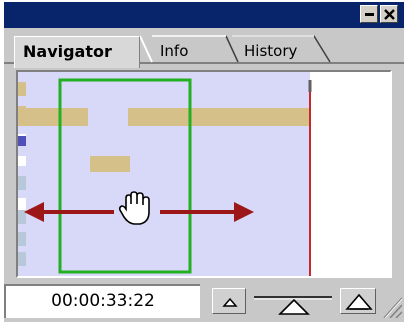 This screenshot has height=324, width=406. I want to click on tab-navigator: Navigator, so click(77, 52).